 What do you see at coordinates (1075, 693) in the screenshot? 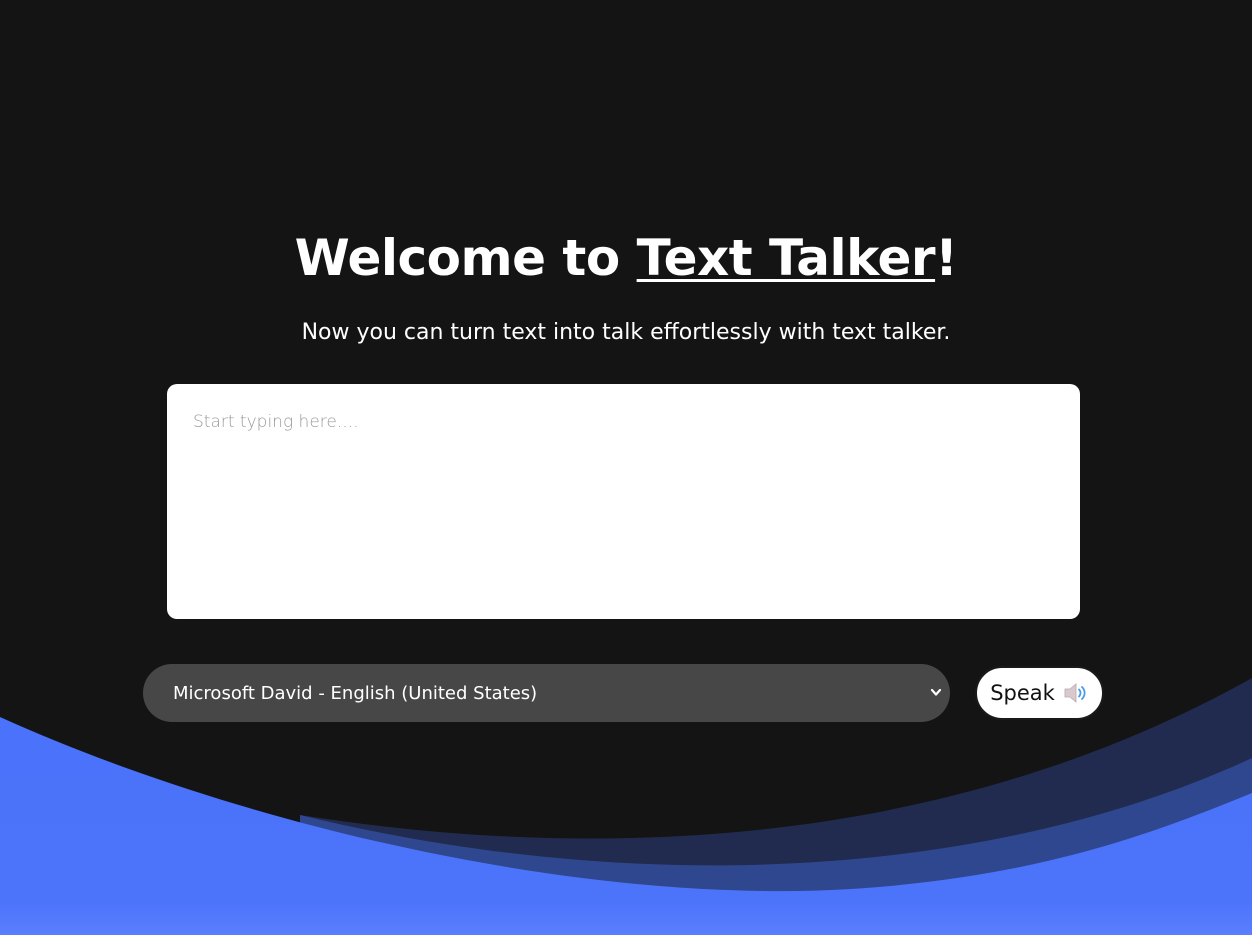
I see `speaker-icon` at bounding box center [1075, 693].